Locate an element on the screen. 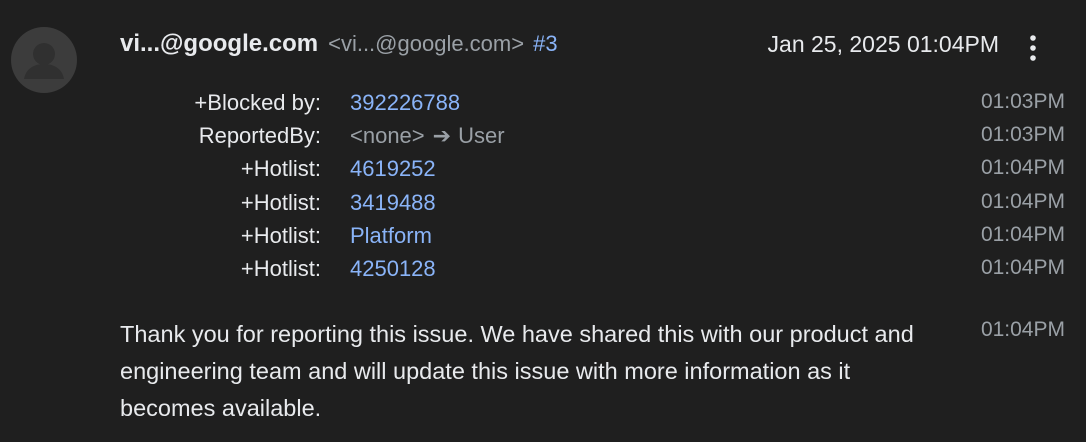  comment-number-link: #3 is located at coordinates (545, 44).